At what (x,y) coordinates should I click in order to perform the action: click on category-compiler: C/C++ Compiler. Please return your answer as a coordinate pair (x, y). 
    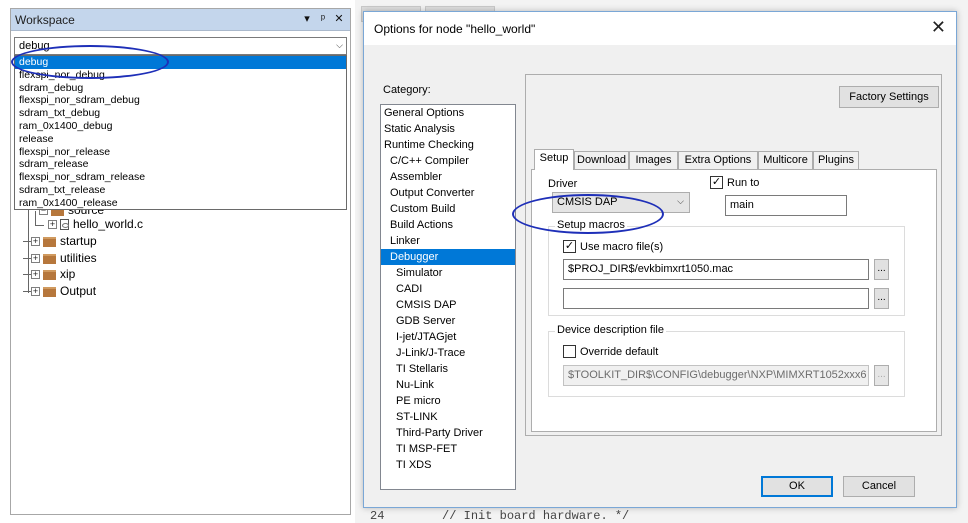
    Looking at the image, I should click on (448, 161).